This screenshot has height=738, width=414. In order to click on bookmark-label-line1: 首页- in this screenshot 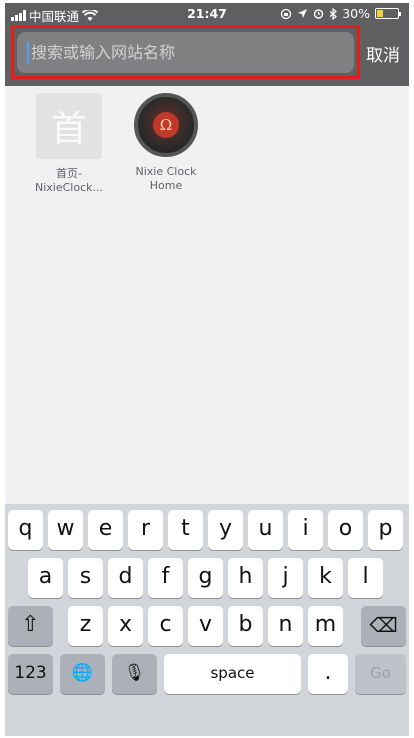, I will do `click(69, 173)`.